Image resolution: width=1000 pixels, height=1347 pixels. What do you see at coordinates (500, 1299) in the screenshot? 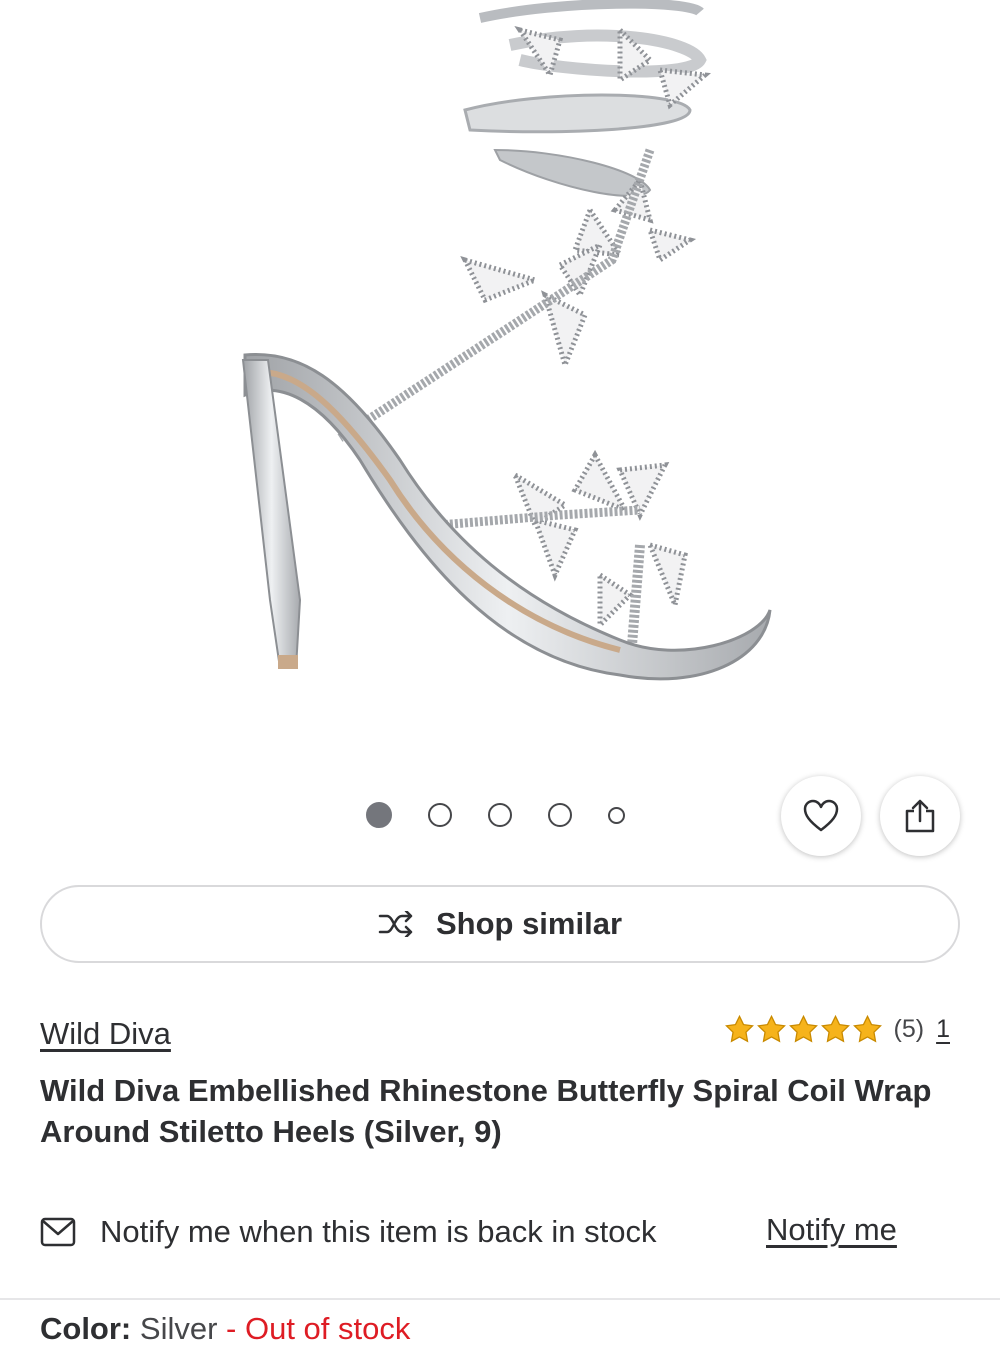
I see `section-divider` at bounding box center [500, 1299].